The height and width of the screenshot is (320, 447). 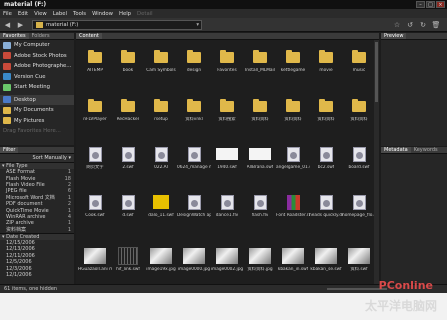 What do you see at coordinates (41, 36) in the screenshot?
I see `tab-folders: Folders` at bounding box center [41, 36].